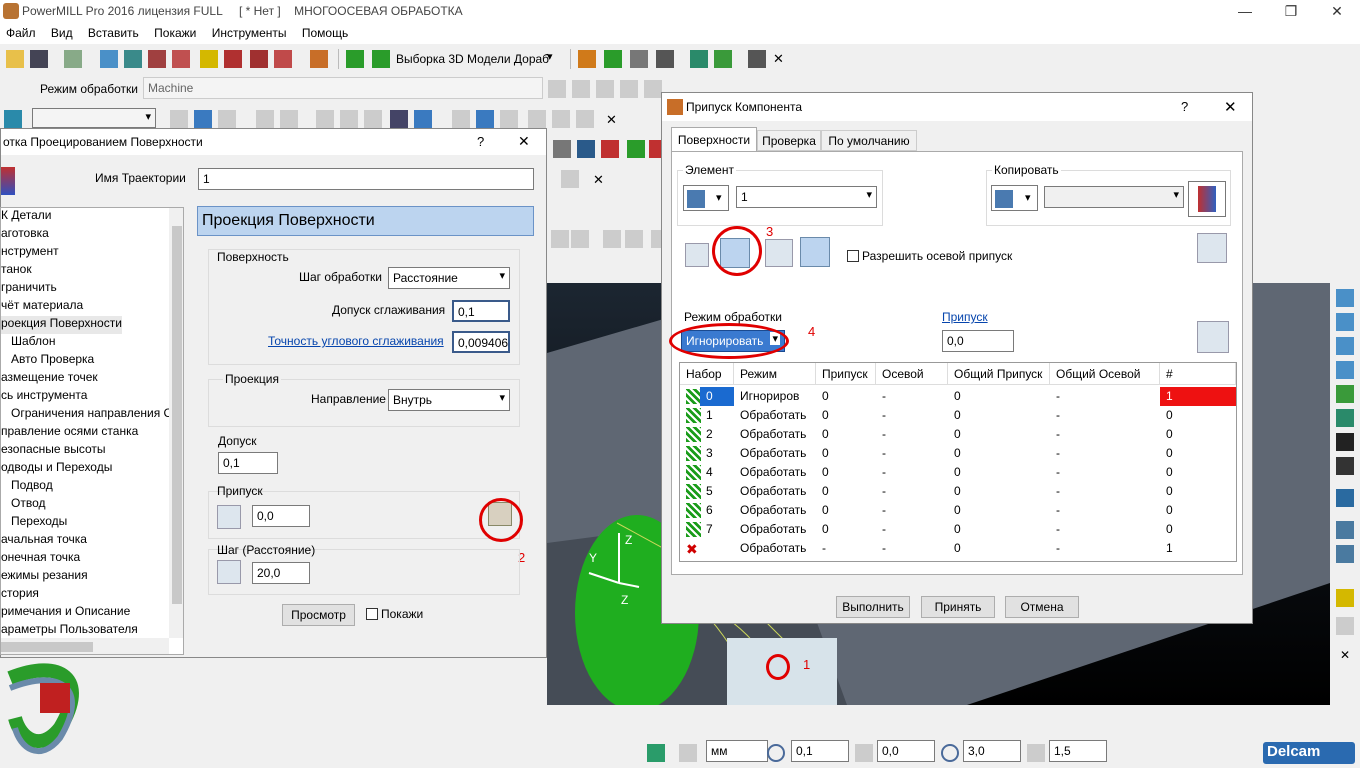 The height and width of the screenshot is (768, 1360). I want to click on menu-tools: Инструменты, so click(249, 32).